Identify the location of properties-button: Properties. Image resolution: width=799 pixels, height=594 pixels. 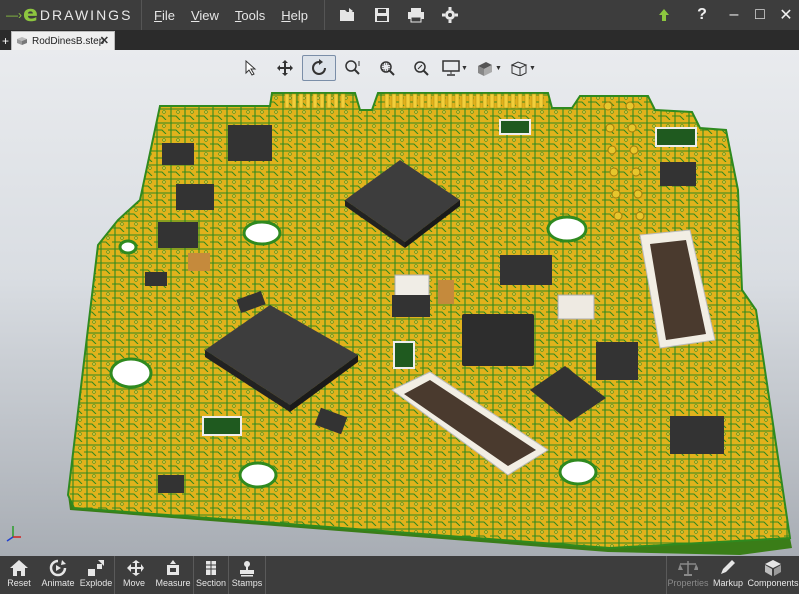
(688, 575).